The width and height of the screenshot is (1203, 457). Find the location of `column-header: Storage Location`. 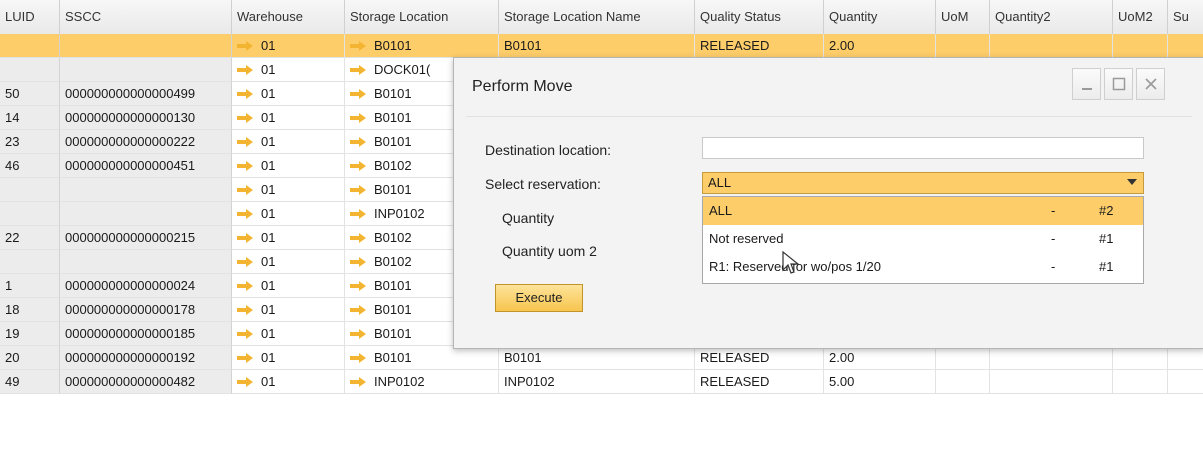

column-header: Storage Location is located at coordinates (422, 17).